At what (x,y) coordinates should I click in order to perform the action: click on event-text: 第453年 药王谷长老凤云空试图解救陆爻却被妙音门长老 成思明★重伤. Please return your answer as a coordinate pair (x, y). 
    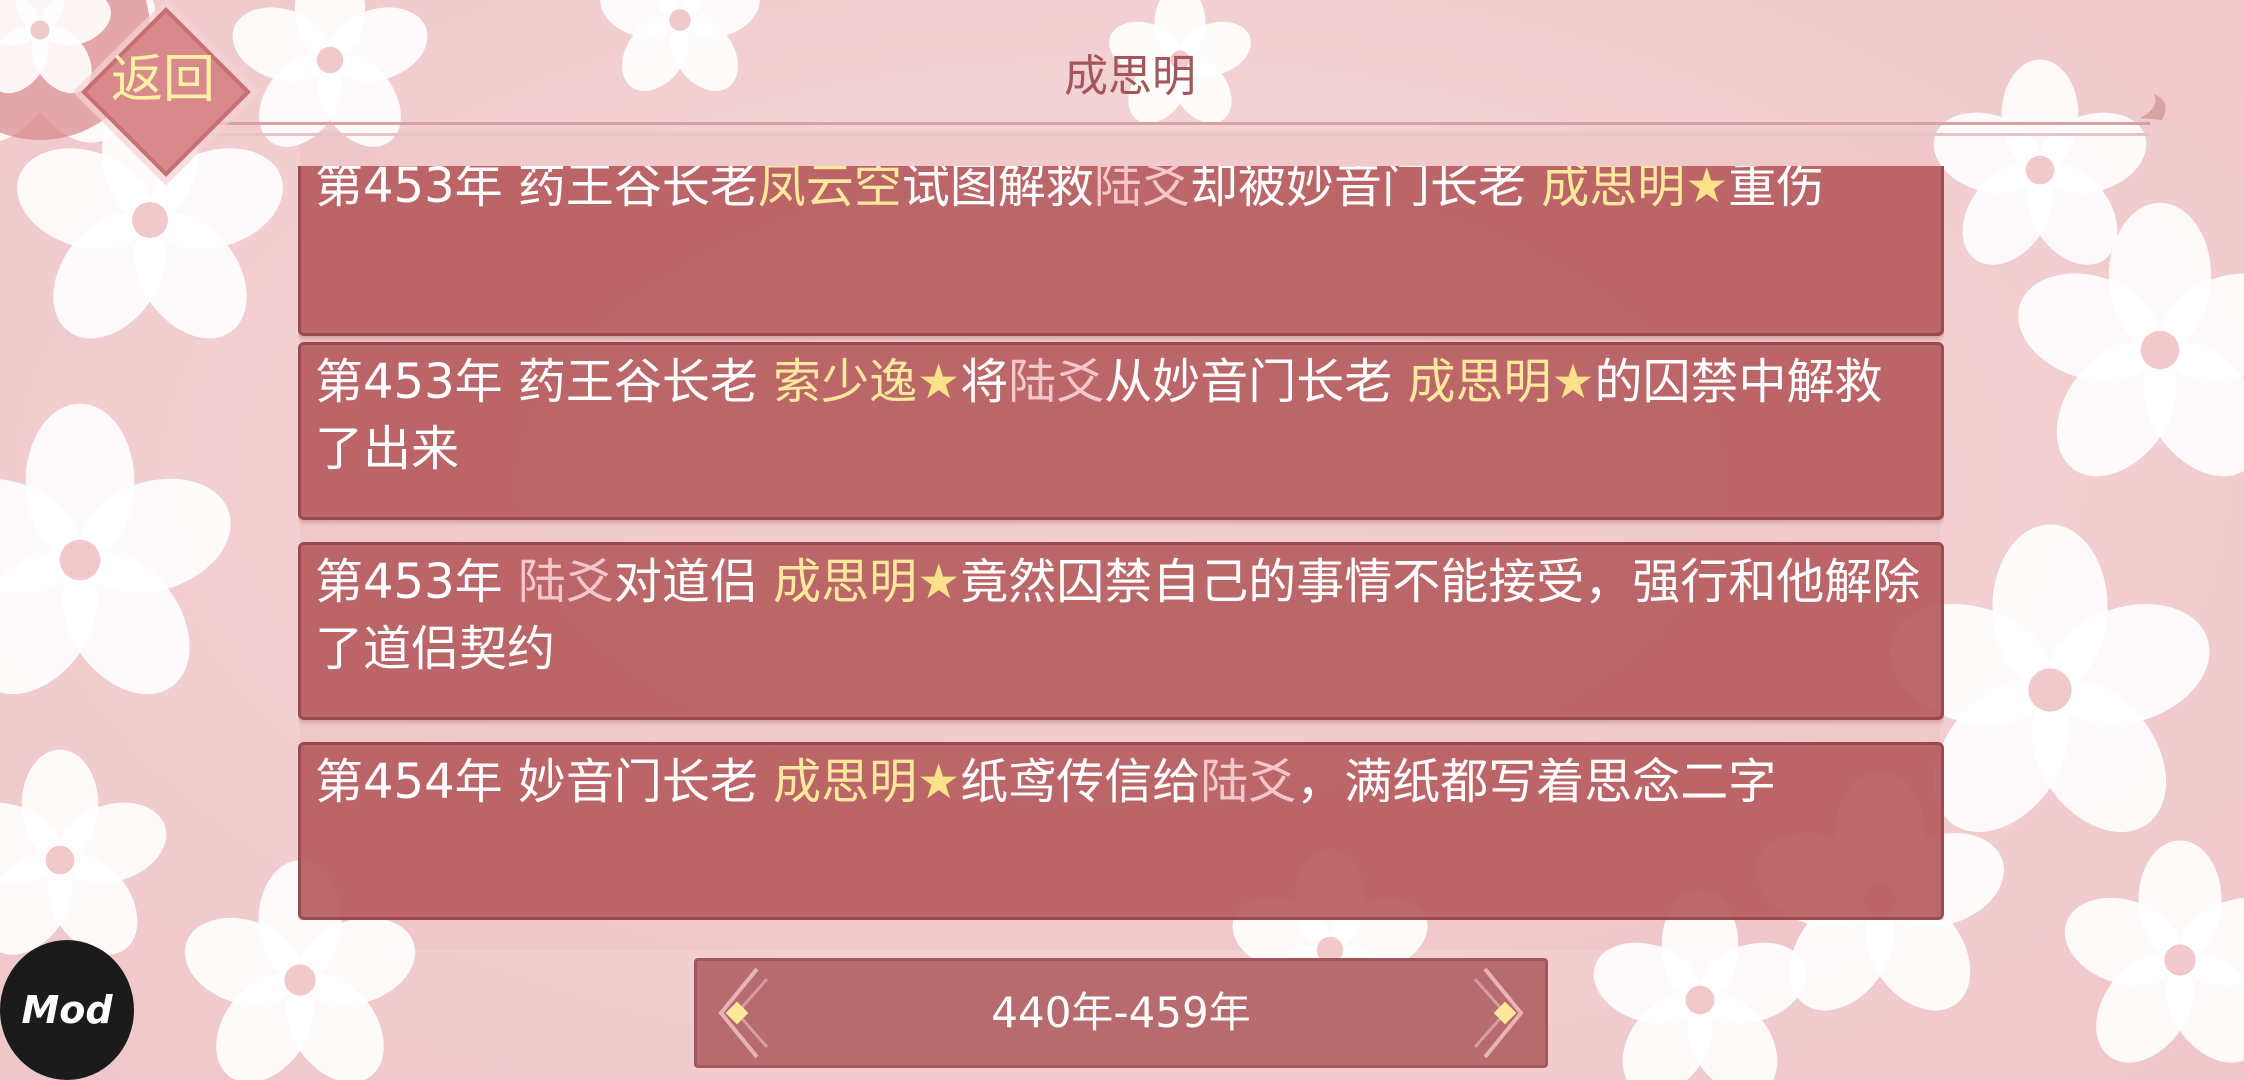
    Looking at the image, I should click on (1119, 193).